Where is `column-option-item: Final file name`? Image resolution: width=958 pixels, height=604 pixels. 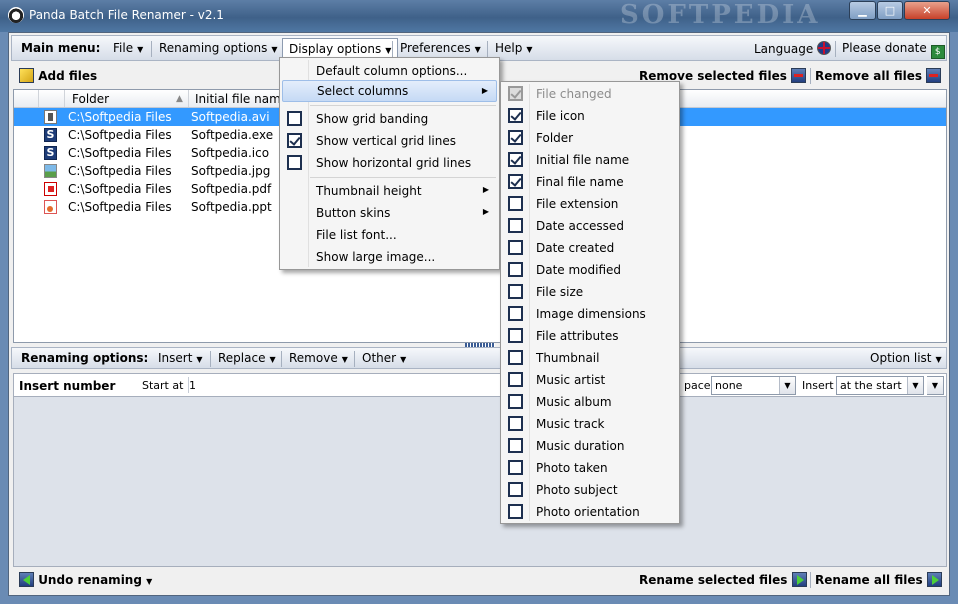
column-option-item: Final file name is located at coordinates (590, 182).